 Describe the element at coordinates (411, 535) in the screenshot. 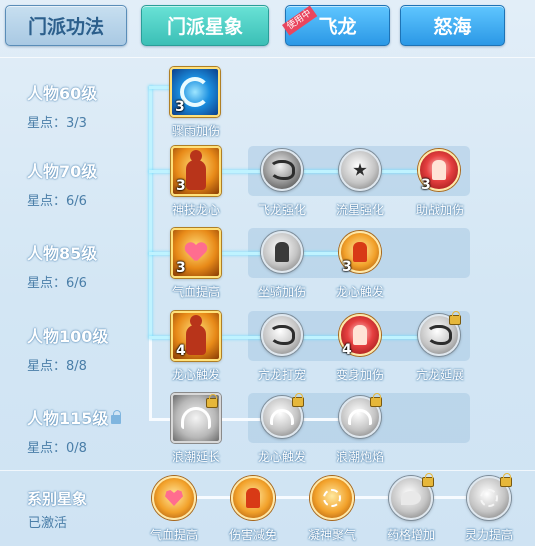

I see `series-label: 药格增加` at that location.